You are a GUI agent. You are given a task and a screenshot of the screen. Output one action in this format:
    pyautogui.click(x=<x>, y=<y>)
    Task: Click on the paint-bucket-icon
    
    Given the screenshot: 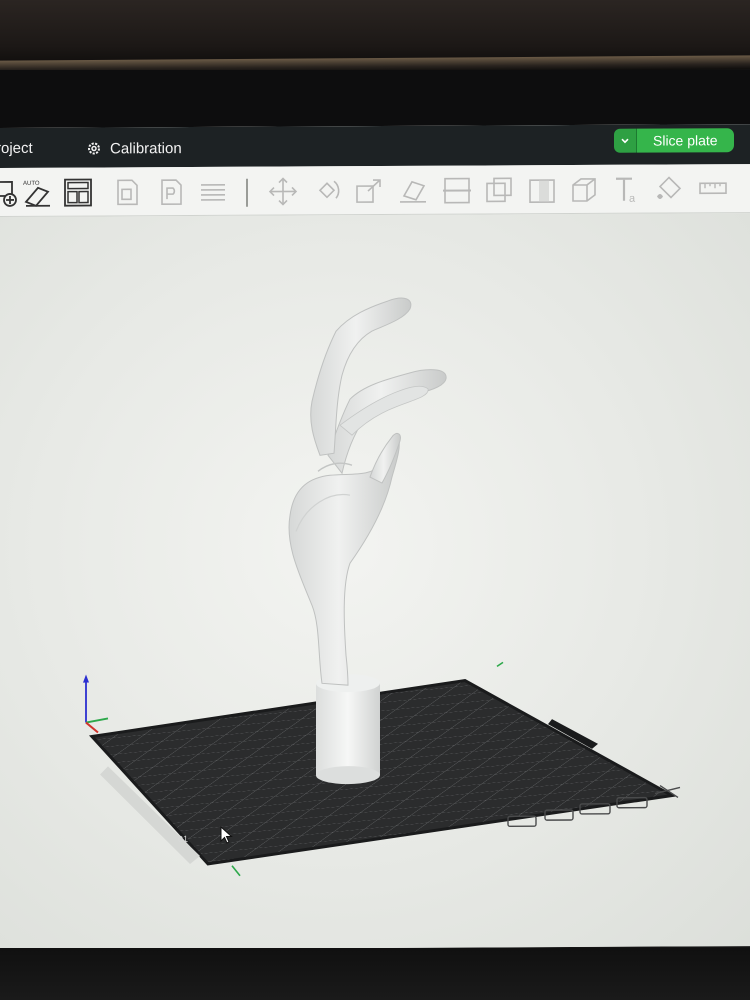 What is the action you would take?
    pyautogui.click(x=669, y=188)
    